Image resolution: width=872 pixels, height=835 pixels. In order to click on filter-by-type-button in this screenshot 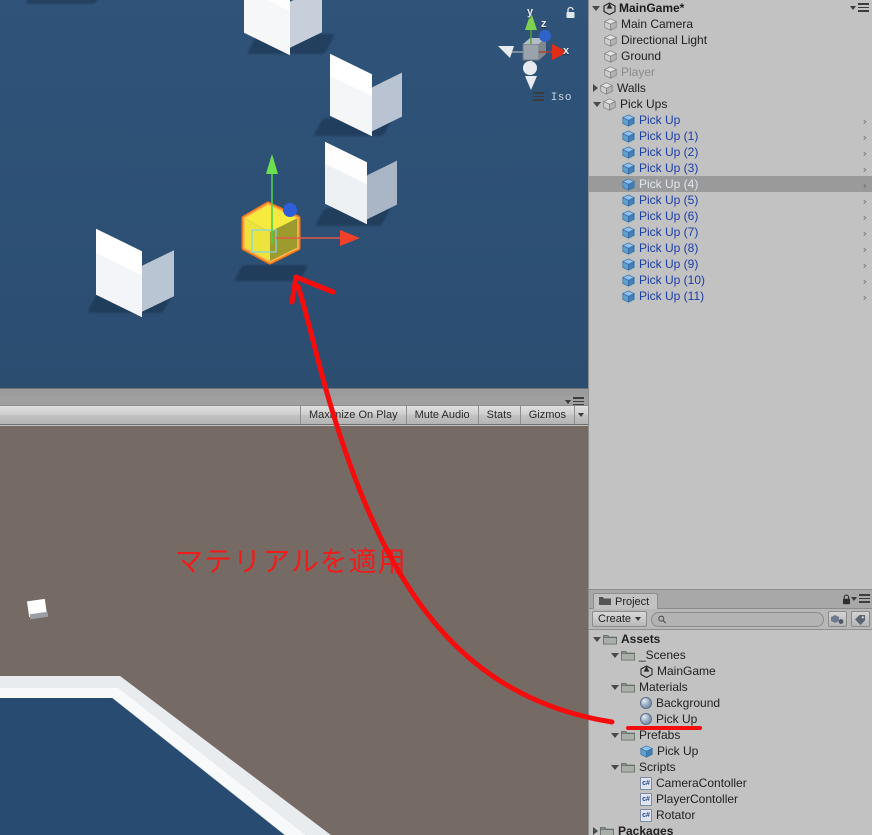, I will do `click(837, 619)`.